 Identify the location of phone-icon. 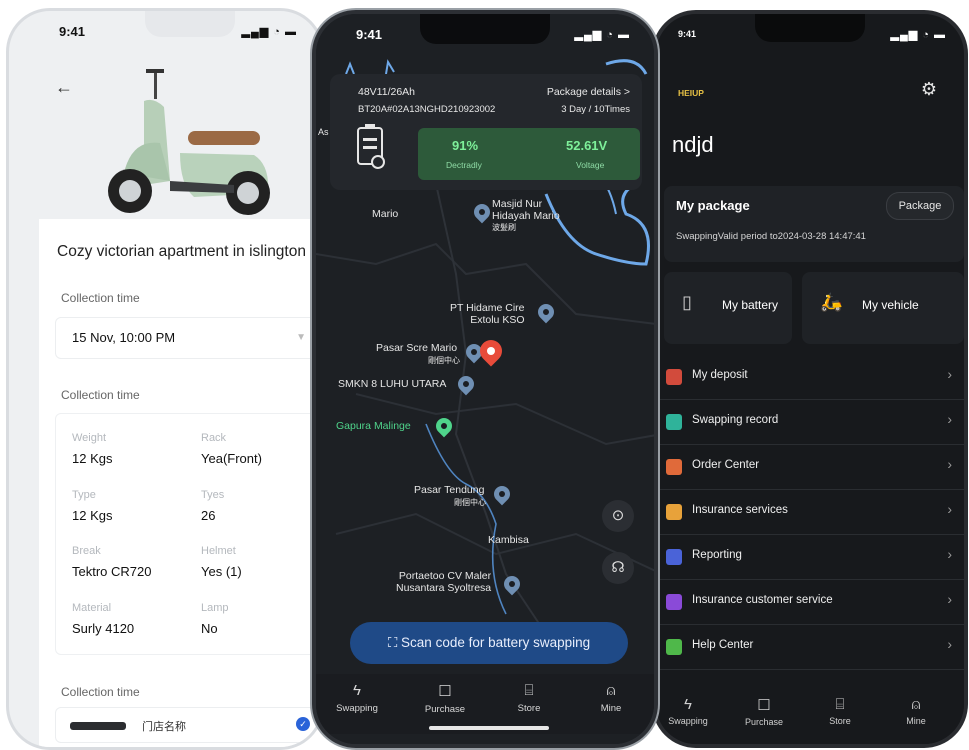
(674, 602).